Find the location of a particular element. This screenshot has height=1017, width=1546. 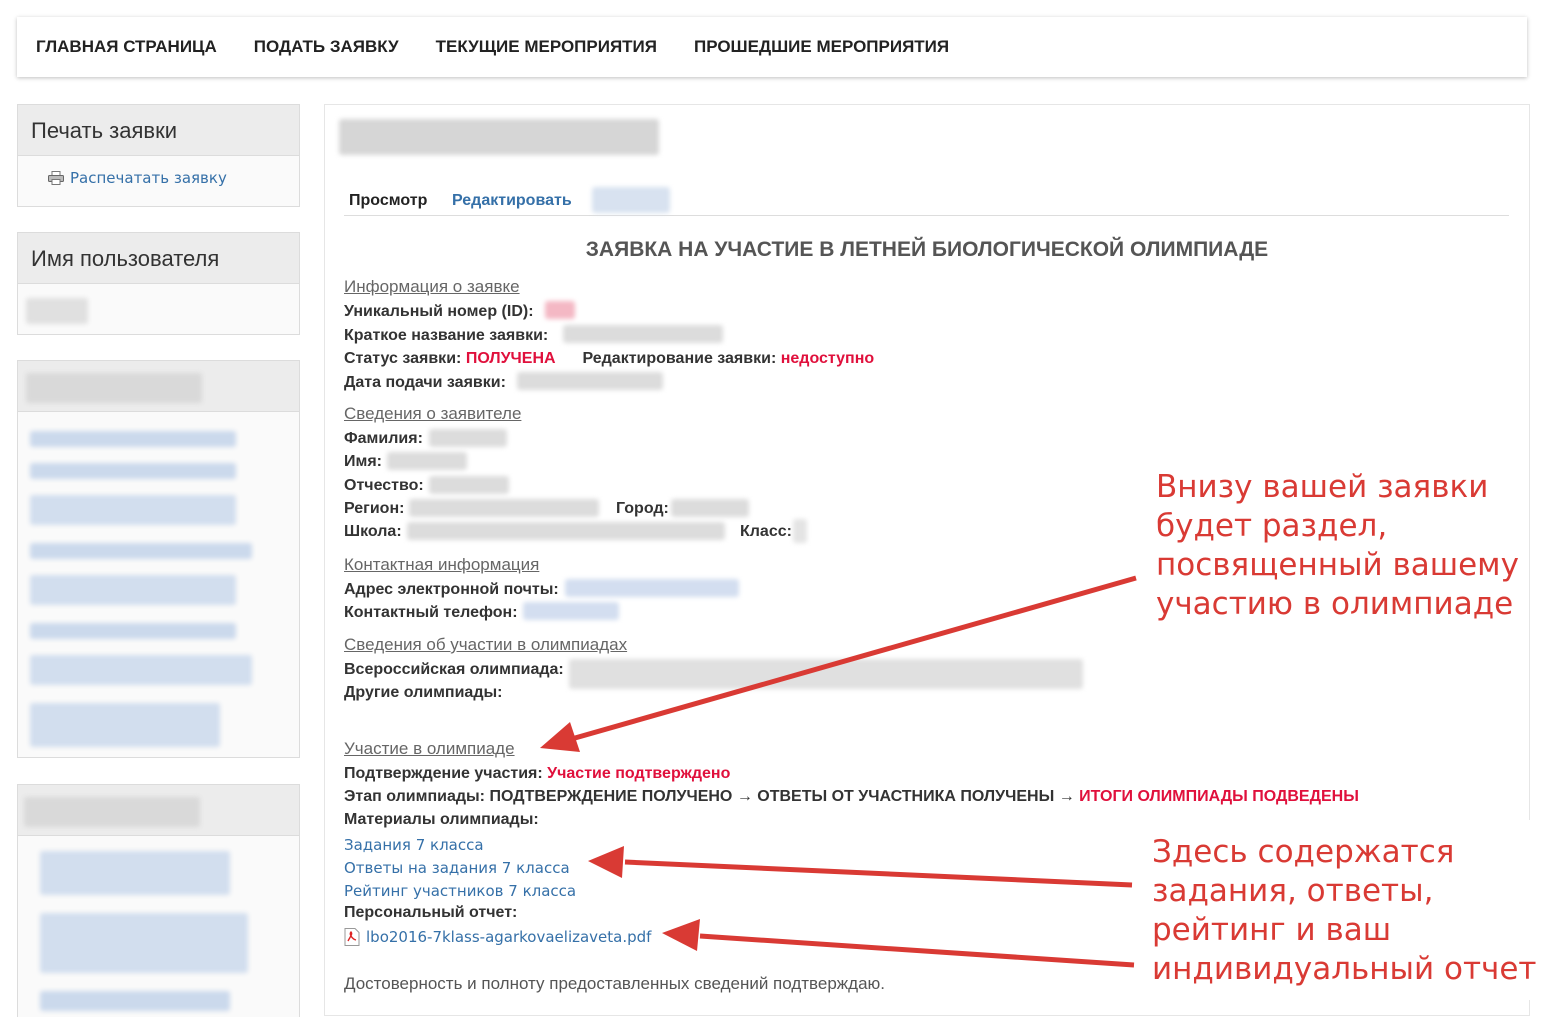

grade-label: Класс: is located at coordinates (766, 531).